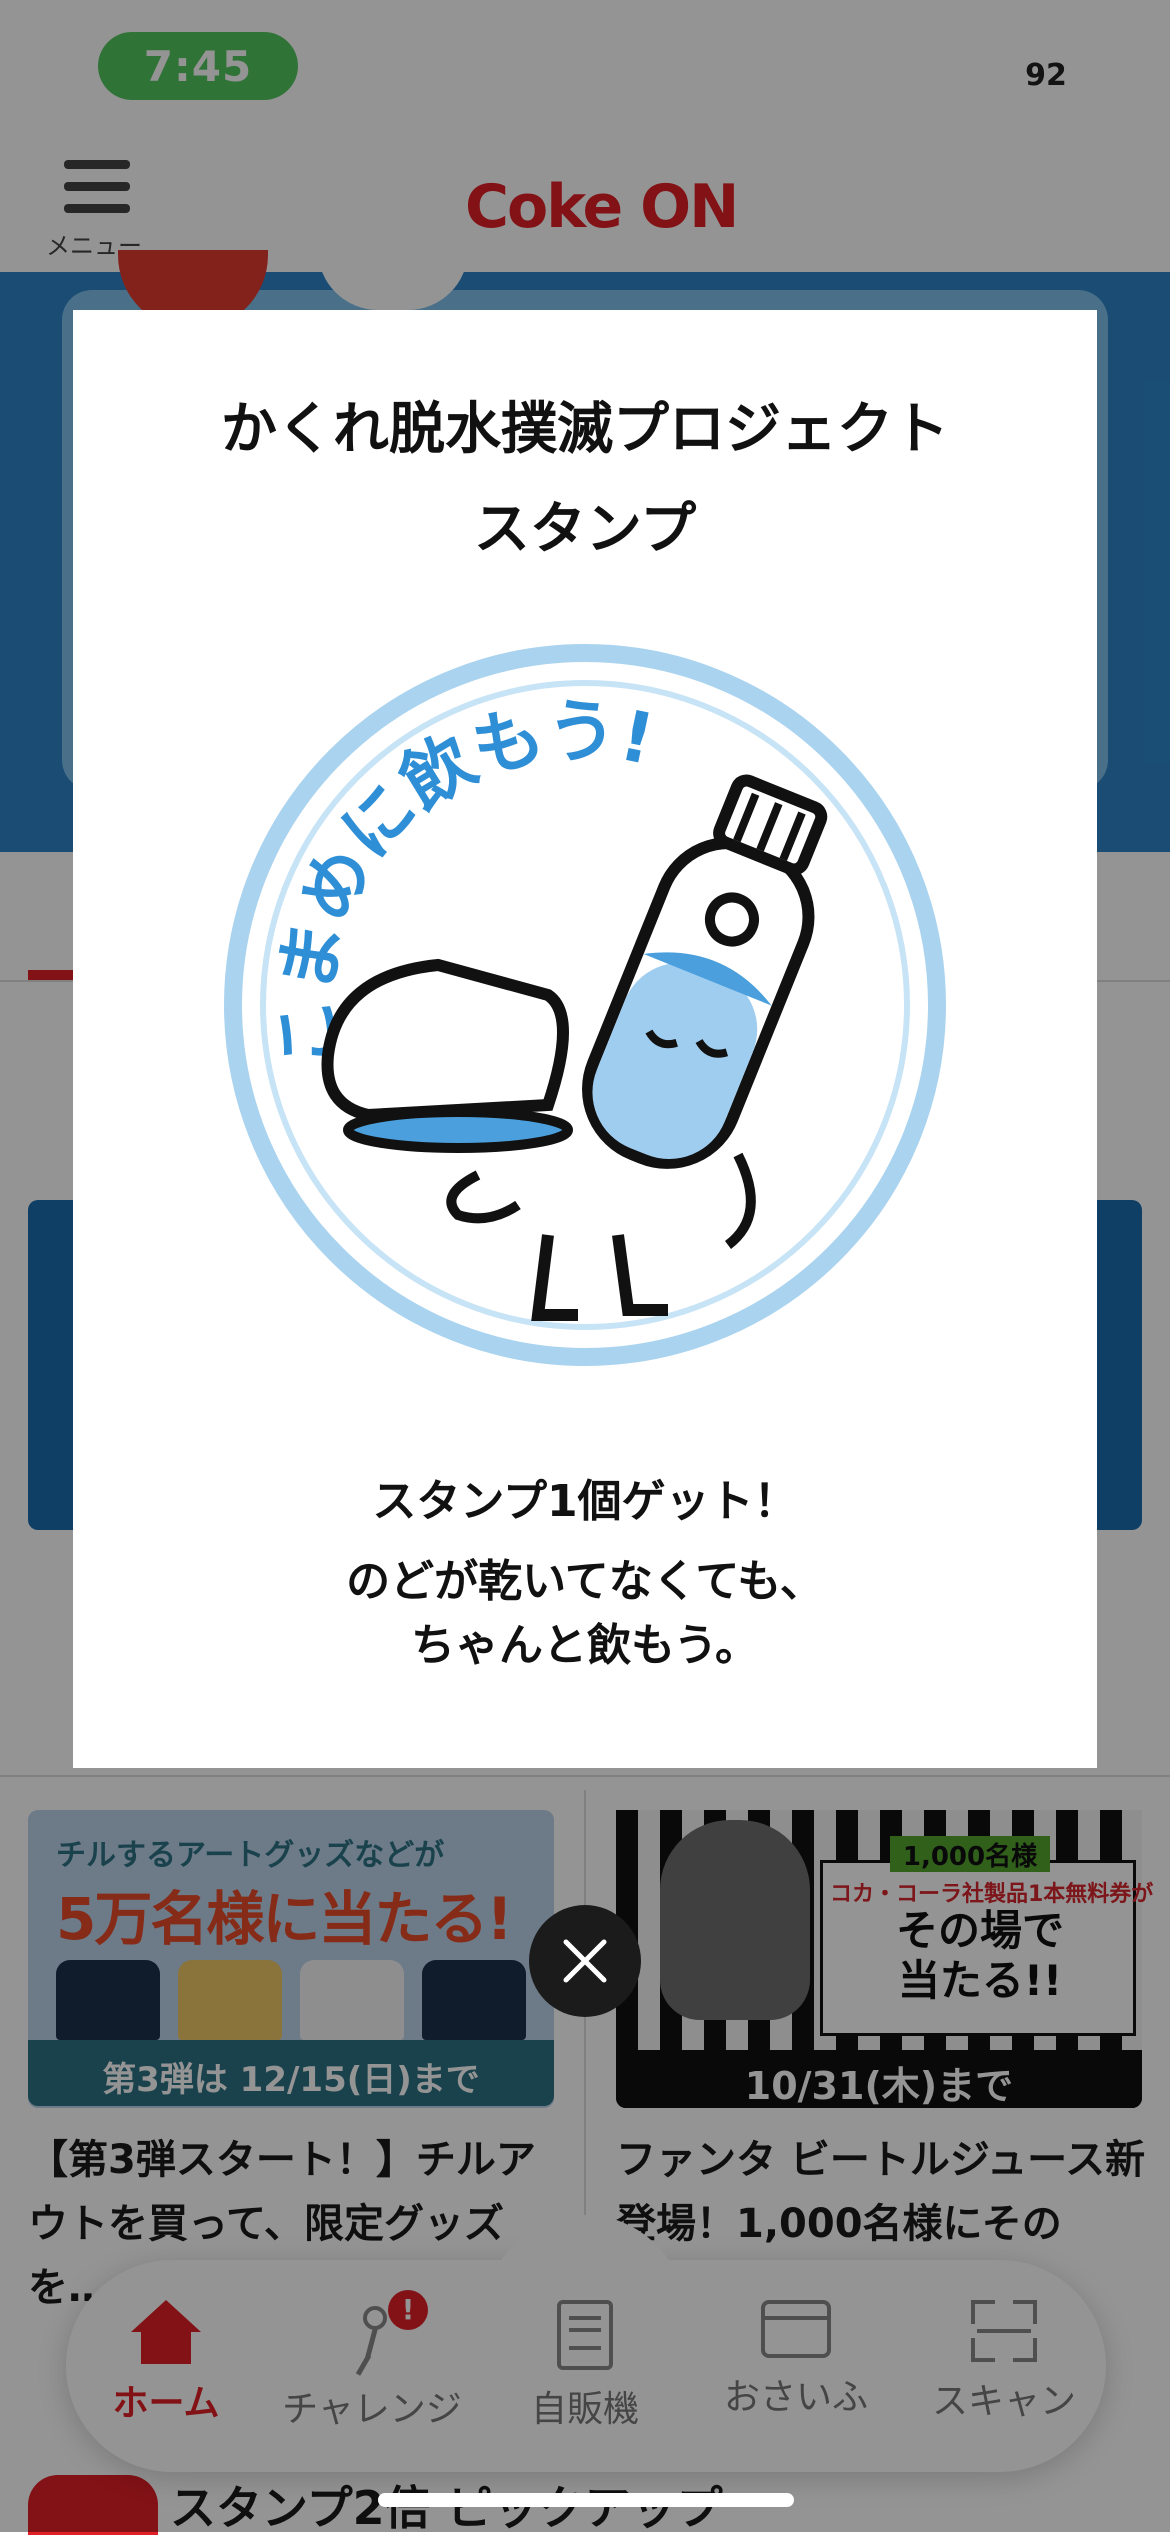 This screenshot has height=2538, width=1170. Describe the element at coordinates (585, 1613) in the screenshot. I see `stamp-message: のどが乾いてなくても、 ちゃんと飲もう。` at that location.